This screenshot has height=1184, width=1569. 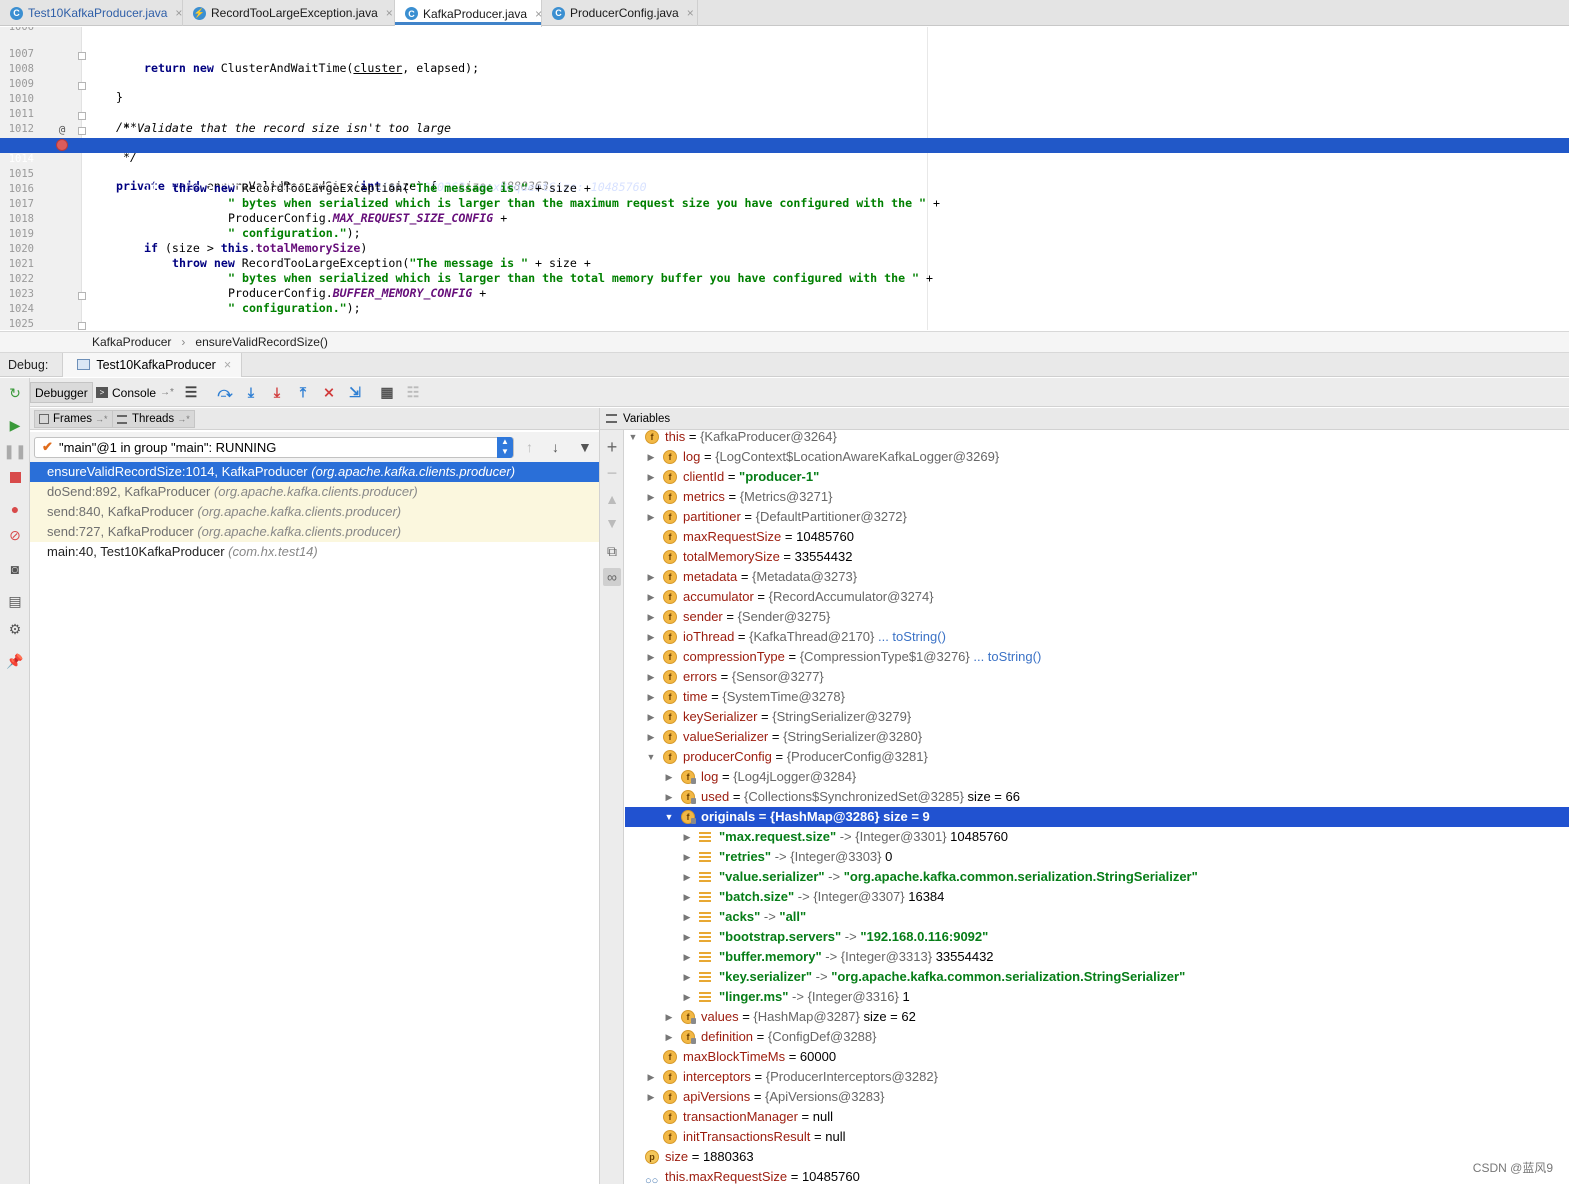 What do you see at coordinates (1097, 997) in the screenshot?
I see `map-entry-row: ▶ "linger.ms" -> {Integer@3316} 1` at bounding box center [1097, 997].